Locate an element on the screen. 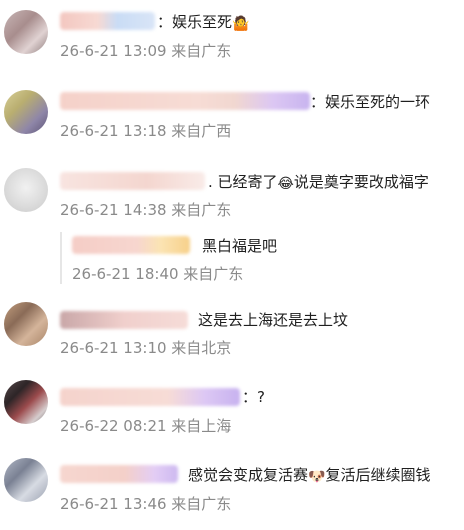 Image resolution: width=464 pixels, height=530 pixels. laughing-tears-emoji-icon: 😂 is located at coordinates (285, 184).